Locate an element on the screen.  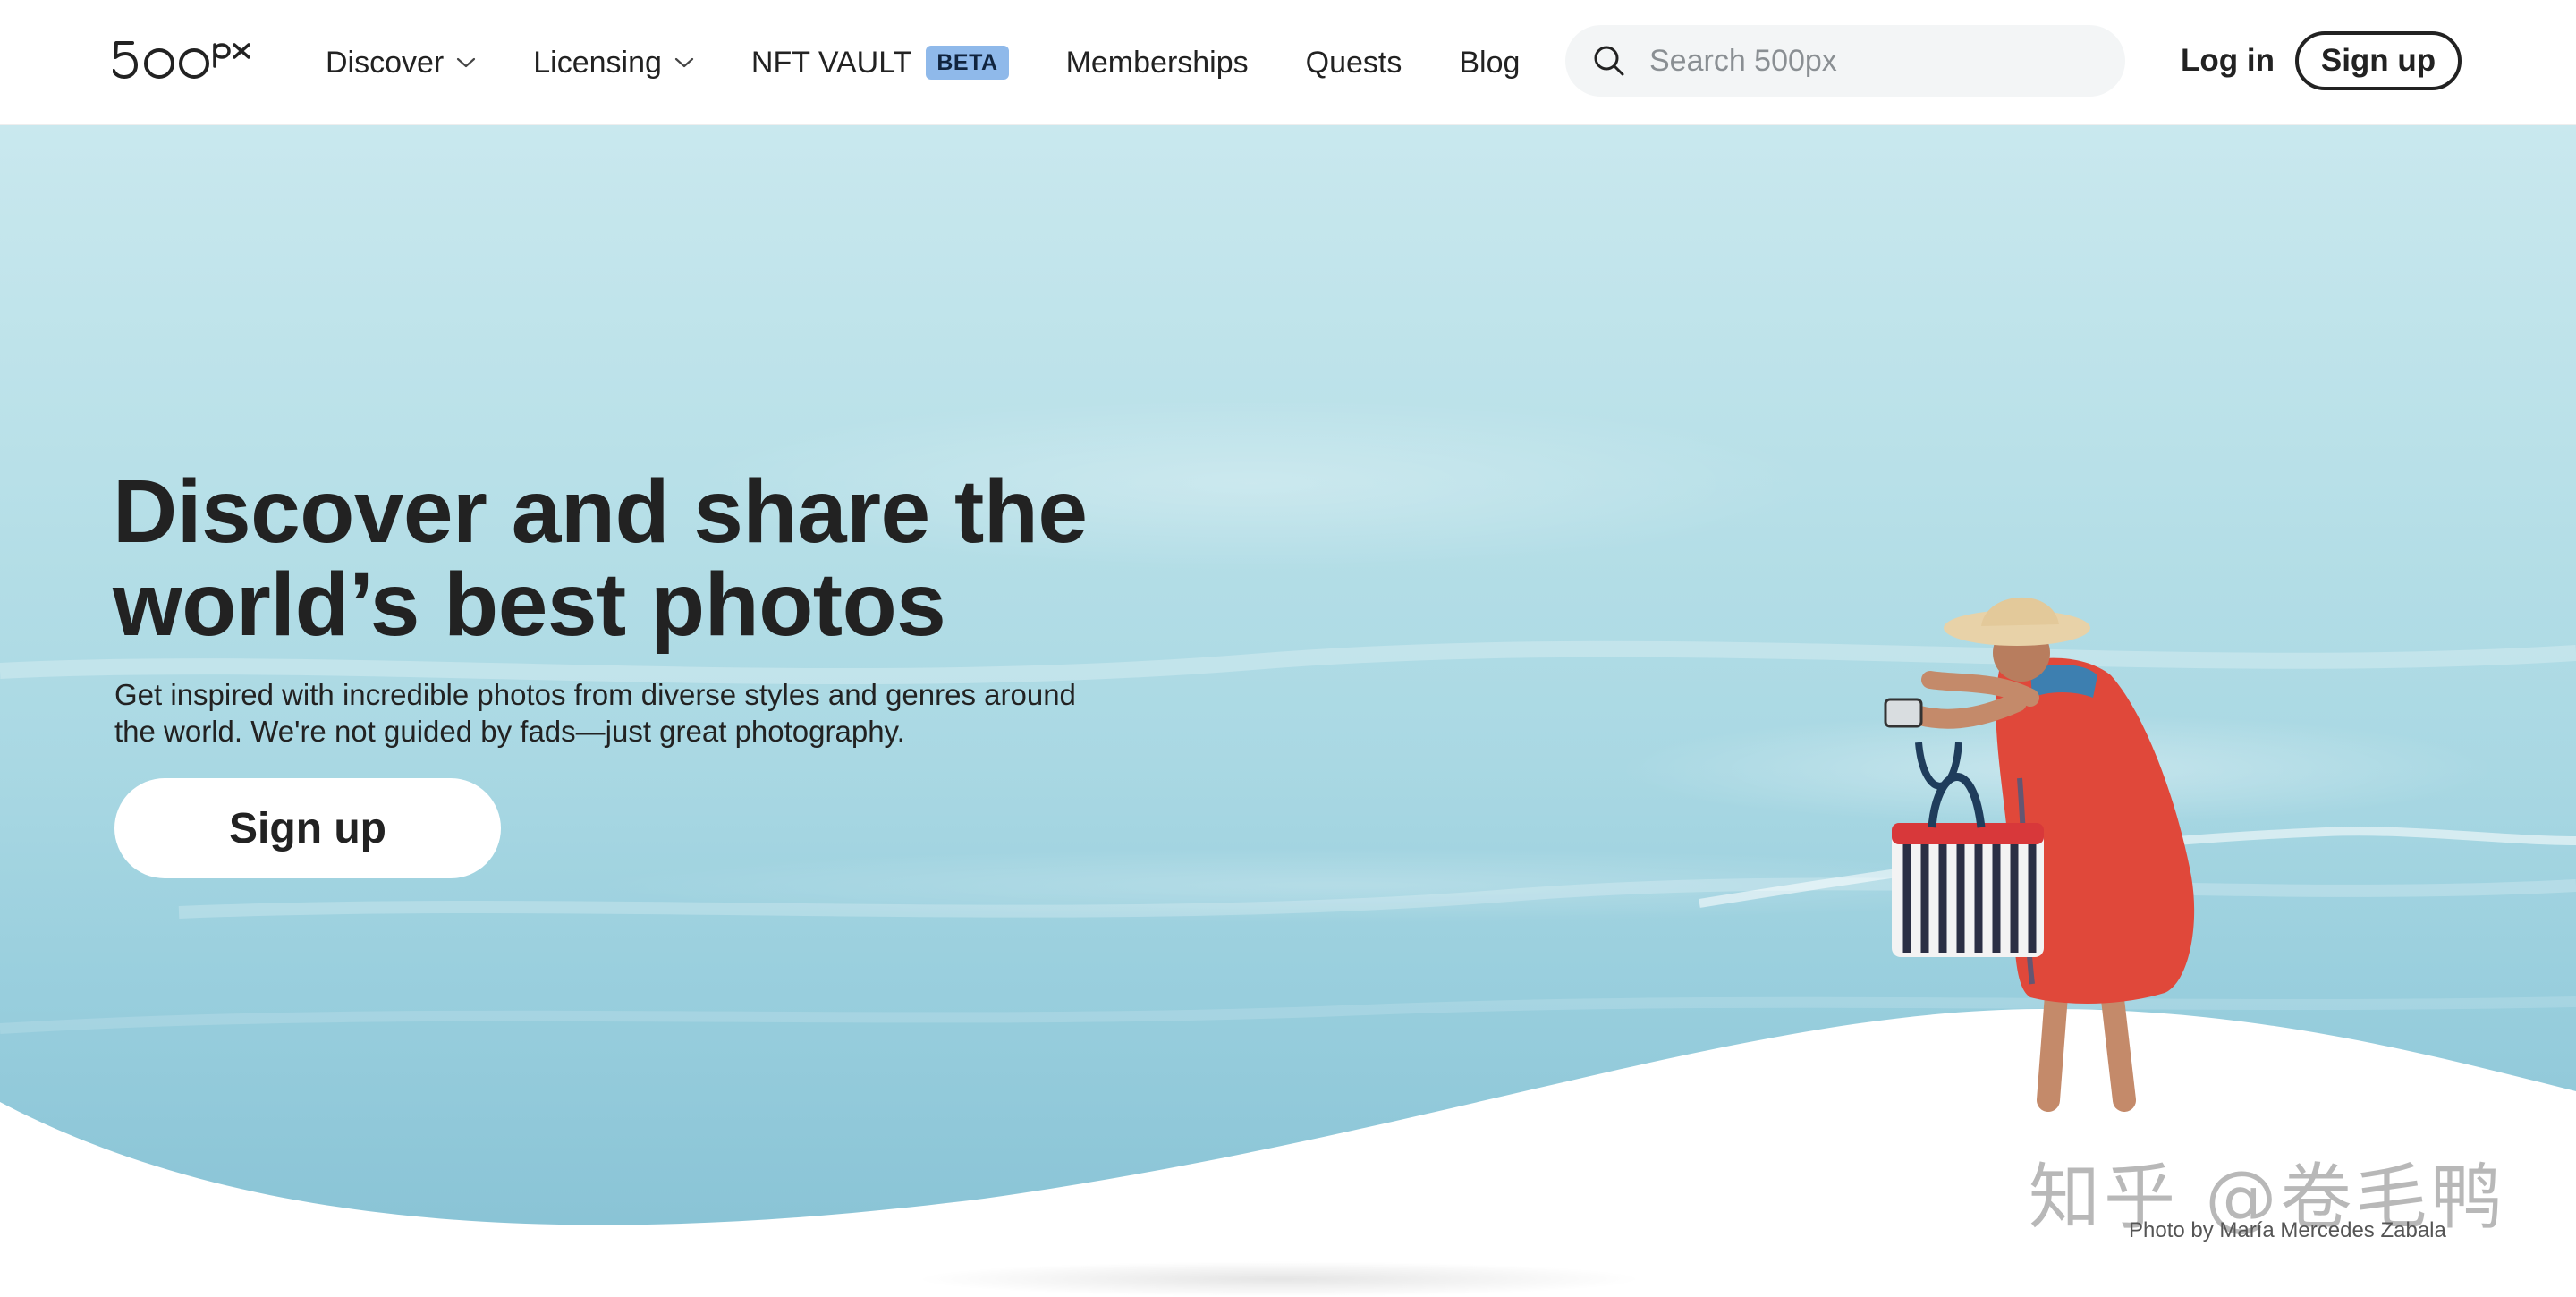
nav-memberships: Memberships is located at coordinates (1157, 64).